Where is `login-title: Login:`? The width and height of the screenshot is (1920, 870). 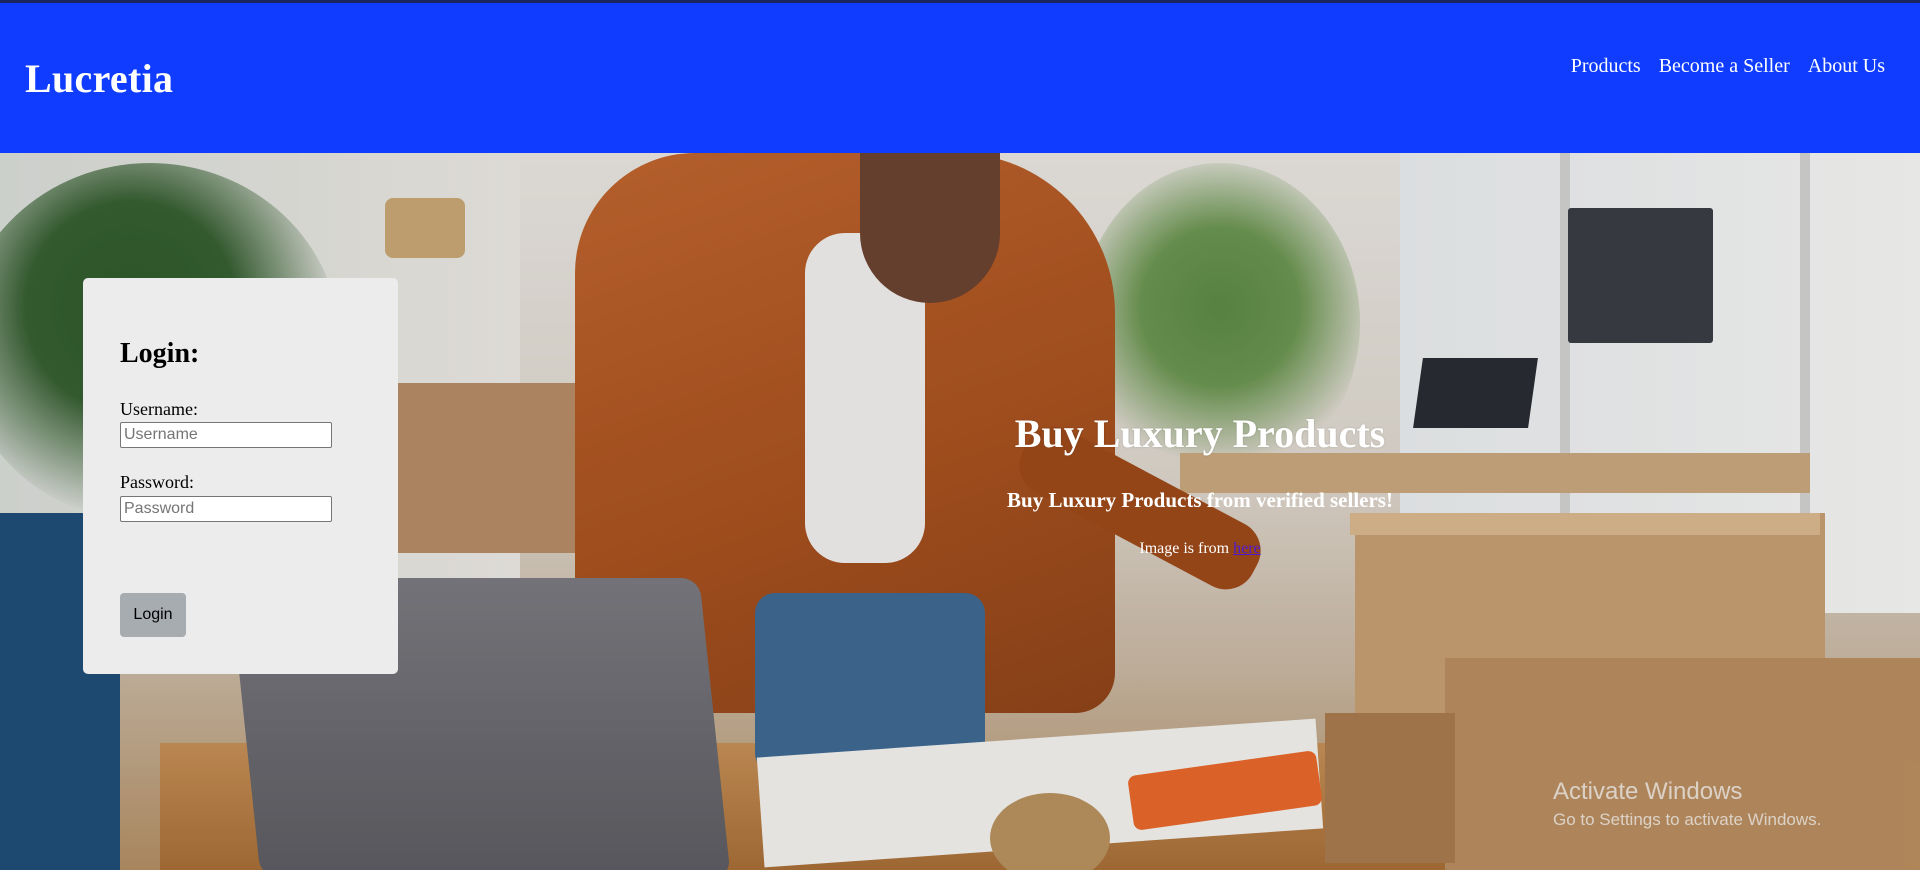 login-title: Login: is located at coordinates (160, 353).